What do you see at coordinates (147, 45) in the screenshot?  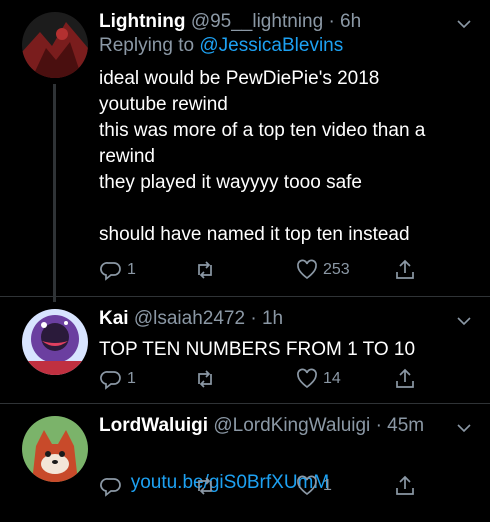 I see `replying-label: Replying to` at bounding box center [147, 45].